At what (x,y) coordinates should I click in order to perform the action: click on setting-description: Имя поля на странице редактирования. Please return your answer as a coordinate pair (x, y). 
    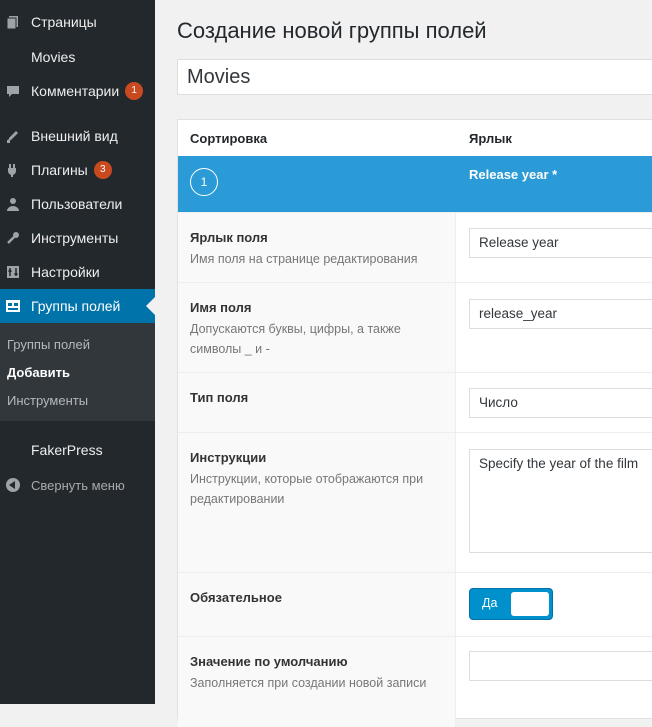
    Looking at the image, I should click on (304, 259).